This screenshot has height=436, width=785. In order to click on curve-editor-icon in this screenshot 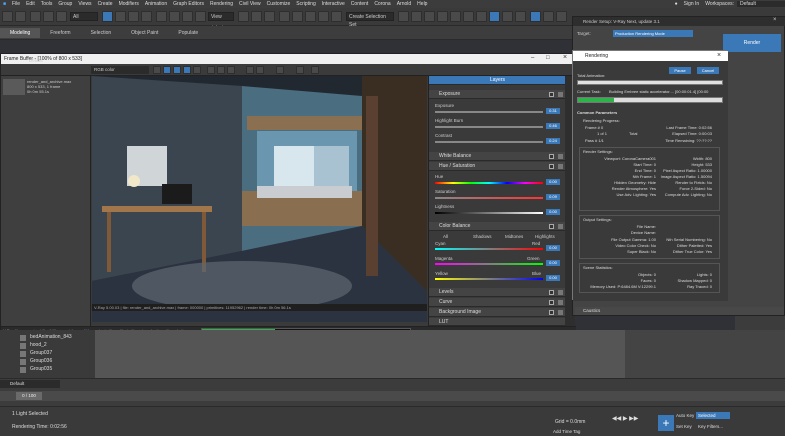, I will do `click(455, 16)`.